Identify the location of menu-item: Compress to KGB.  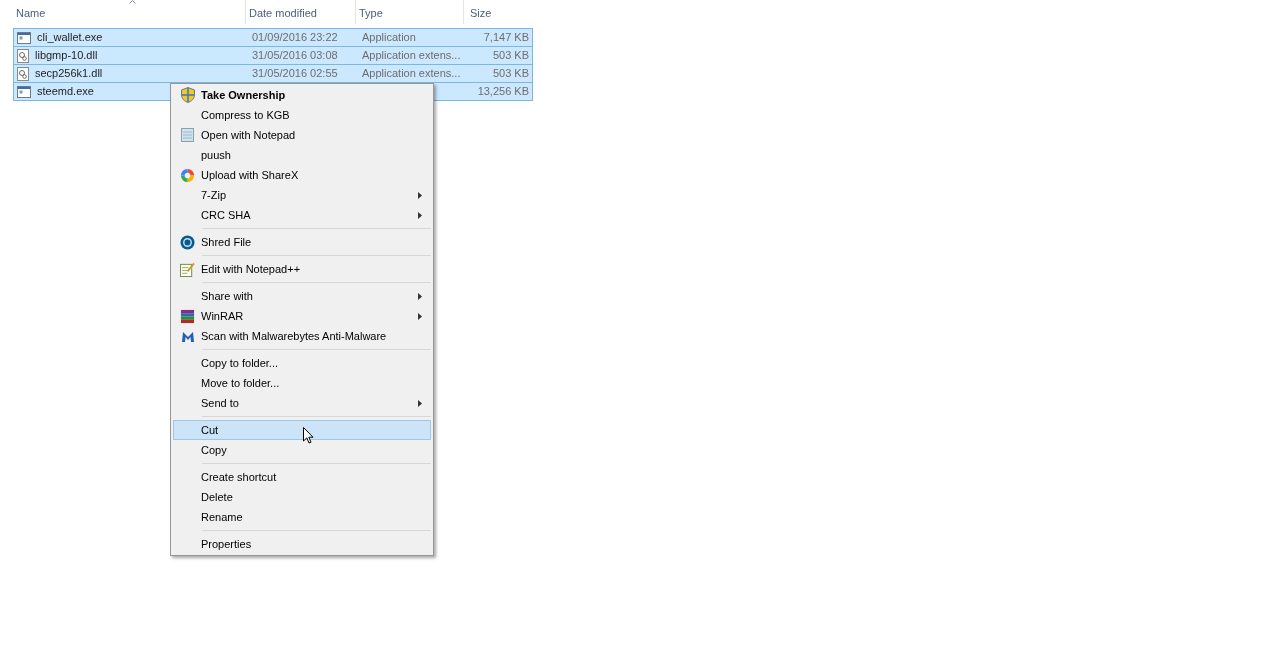
(302, 115).